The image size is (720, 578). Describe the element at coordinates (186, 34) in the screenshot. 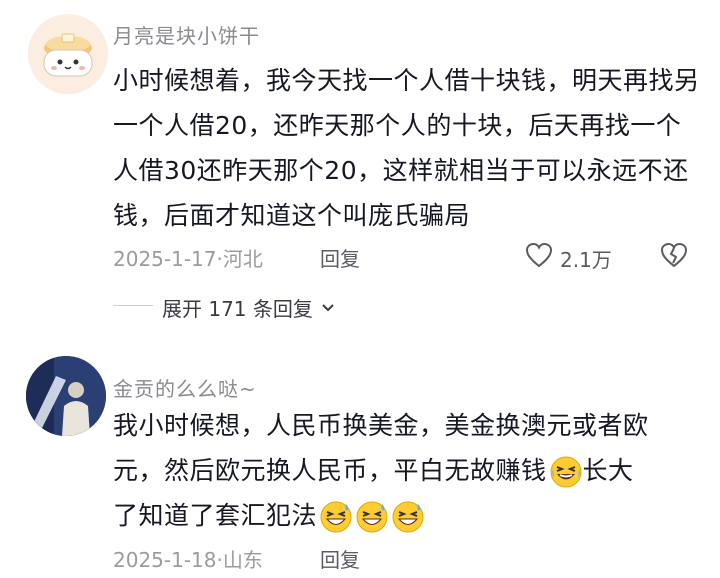

I see `username: 月亮是块小饼干` at that location.